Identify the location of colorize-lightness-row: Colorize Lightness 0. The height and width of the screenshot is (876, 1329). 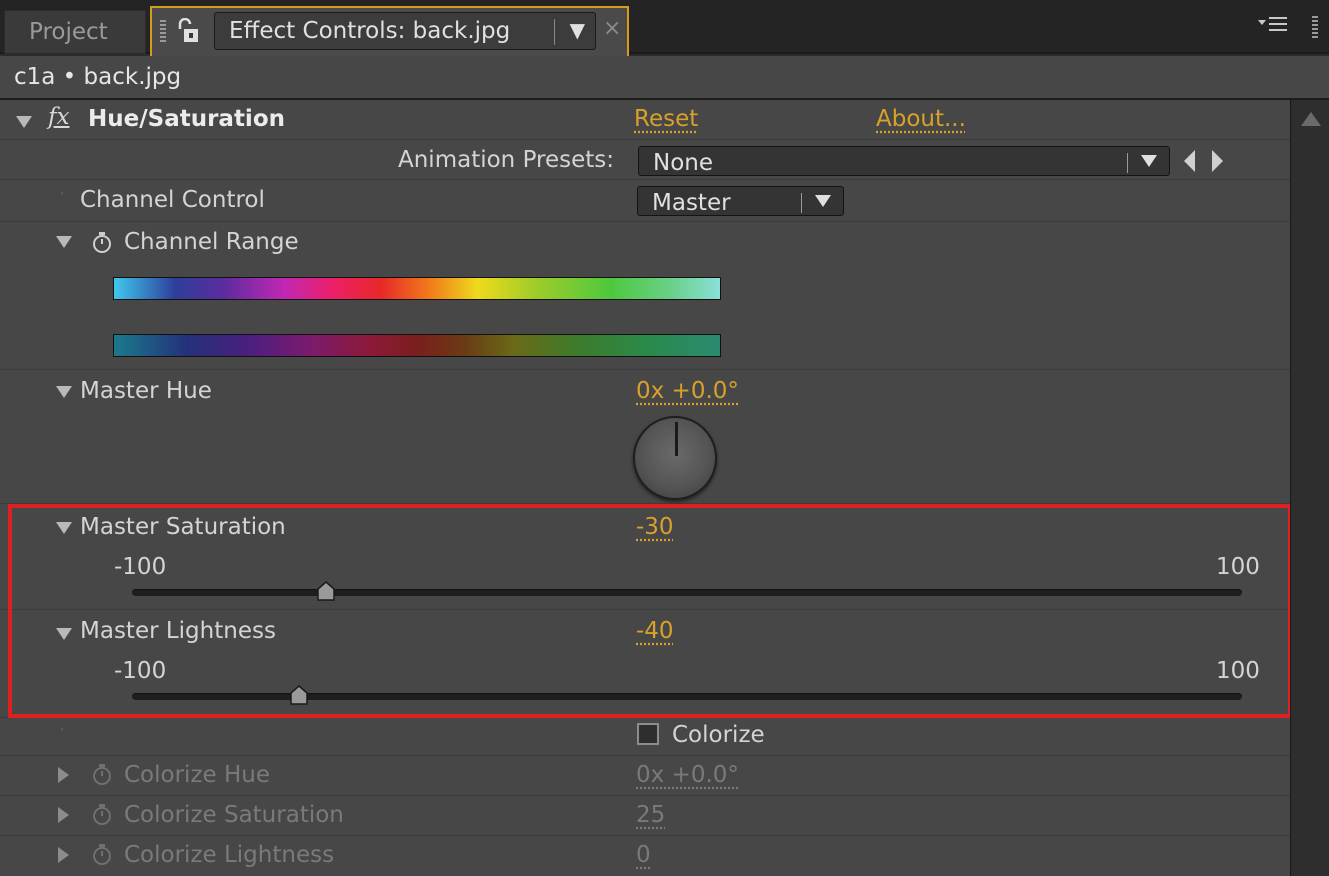
(645, 856).